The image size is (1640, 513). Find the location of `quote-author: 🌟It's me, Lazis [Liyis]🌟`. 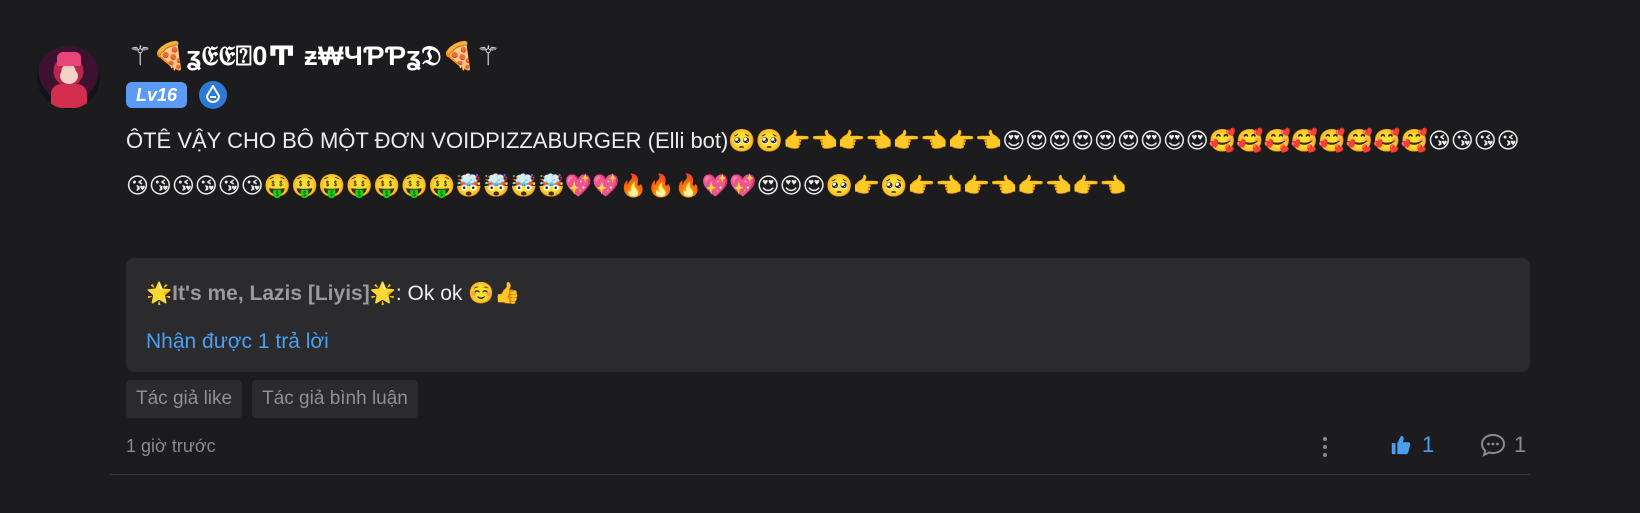

quote-author: 🌟It's me, Lazis [Liyis]🌟 is located at coordinates (271, 293).